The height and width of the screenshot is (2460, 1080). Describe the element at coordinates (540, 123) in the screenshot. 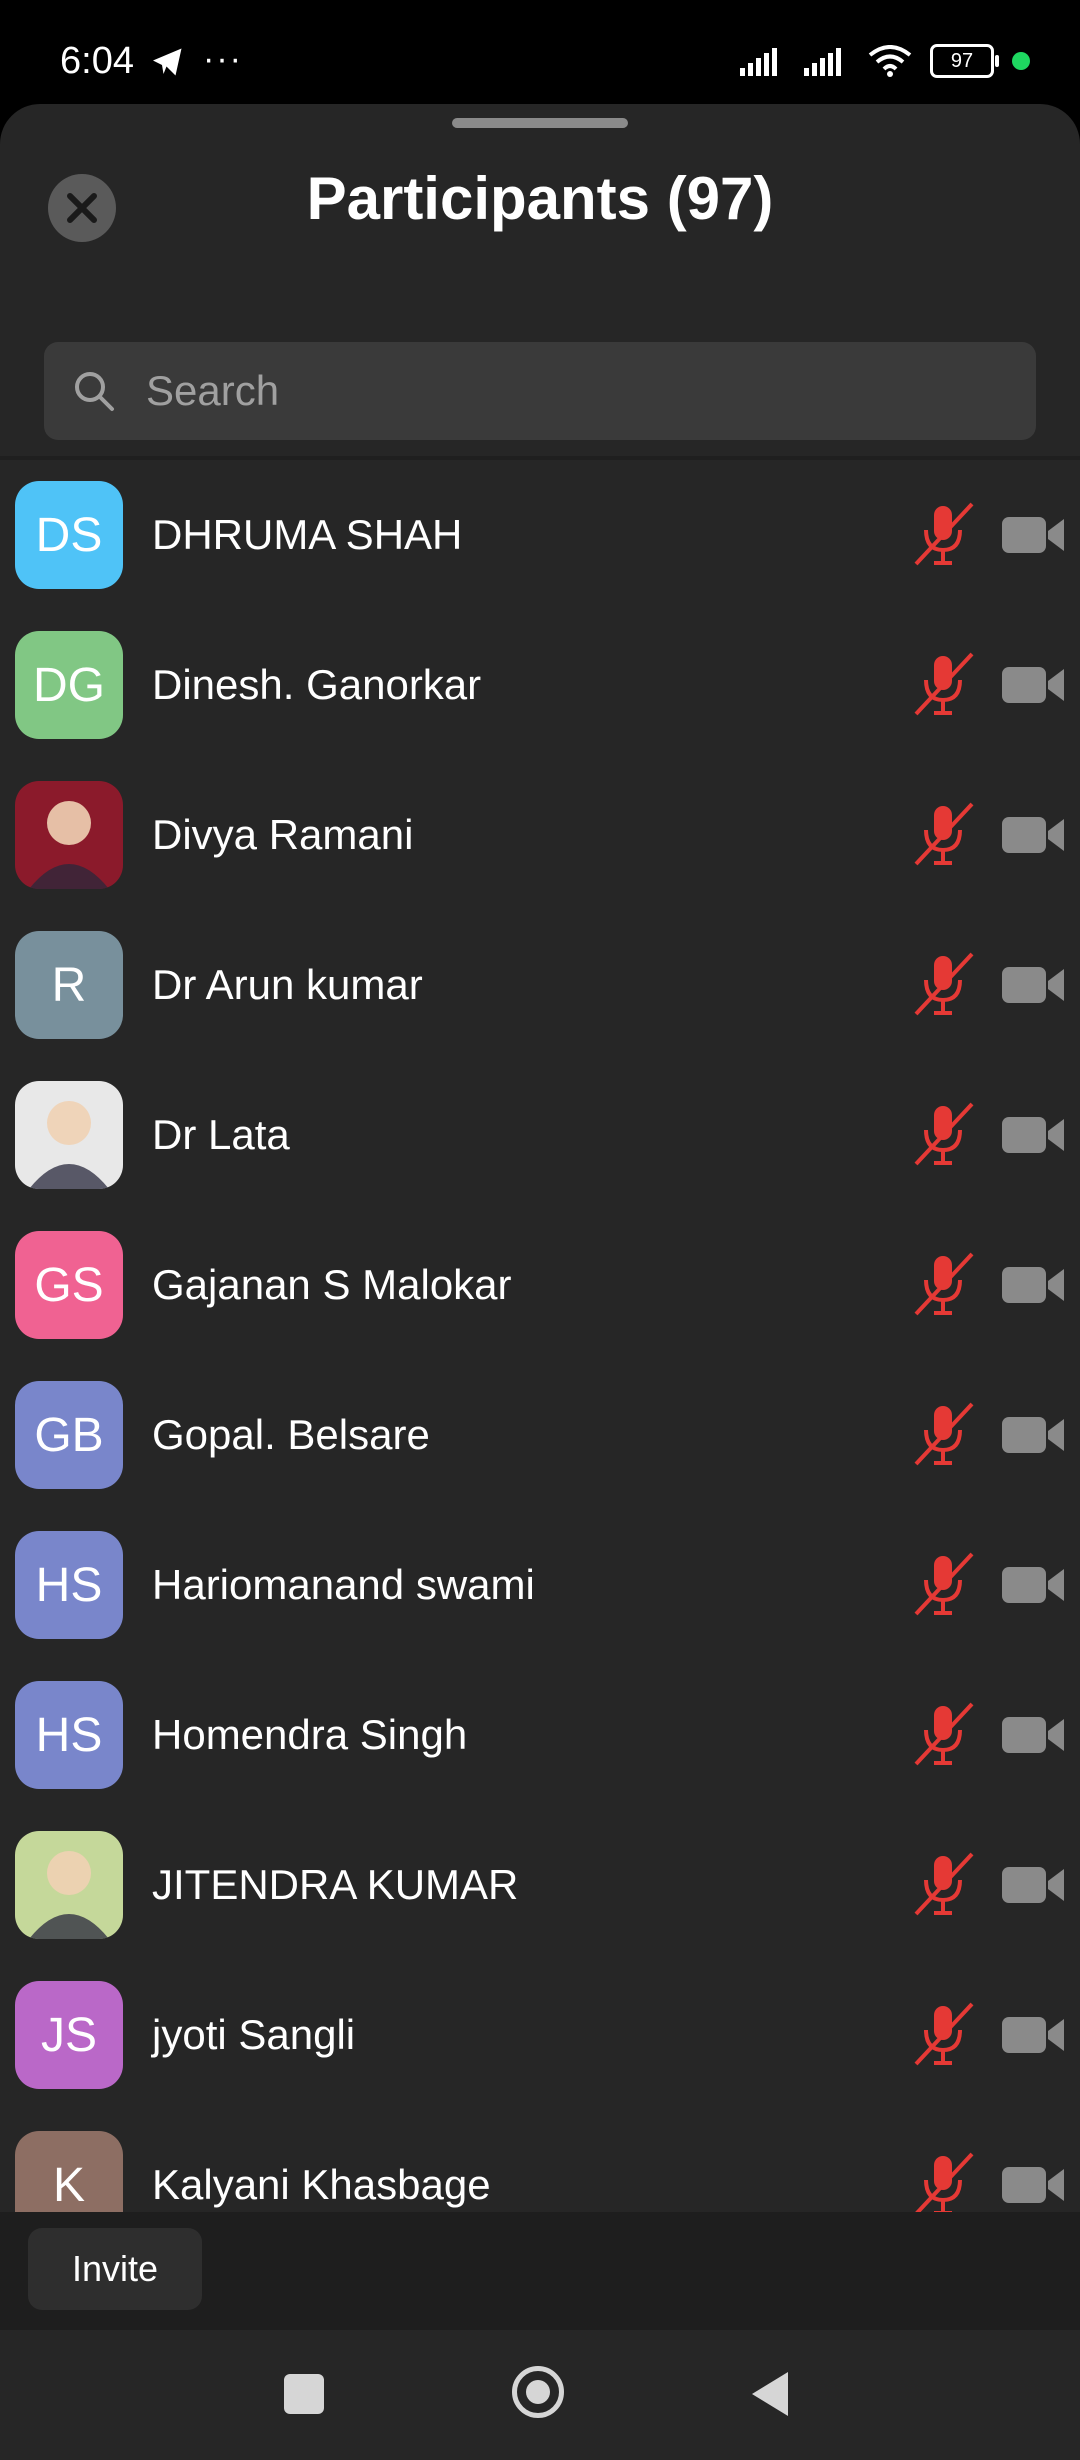

I see `drag-handle` at that location.